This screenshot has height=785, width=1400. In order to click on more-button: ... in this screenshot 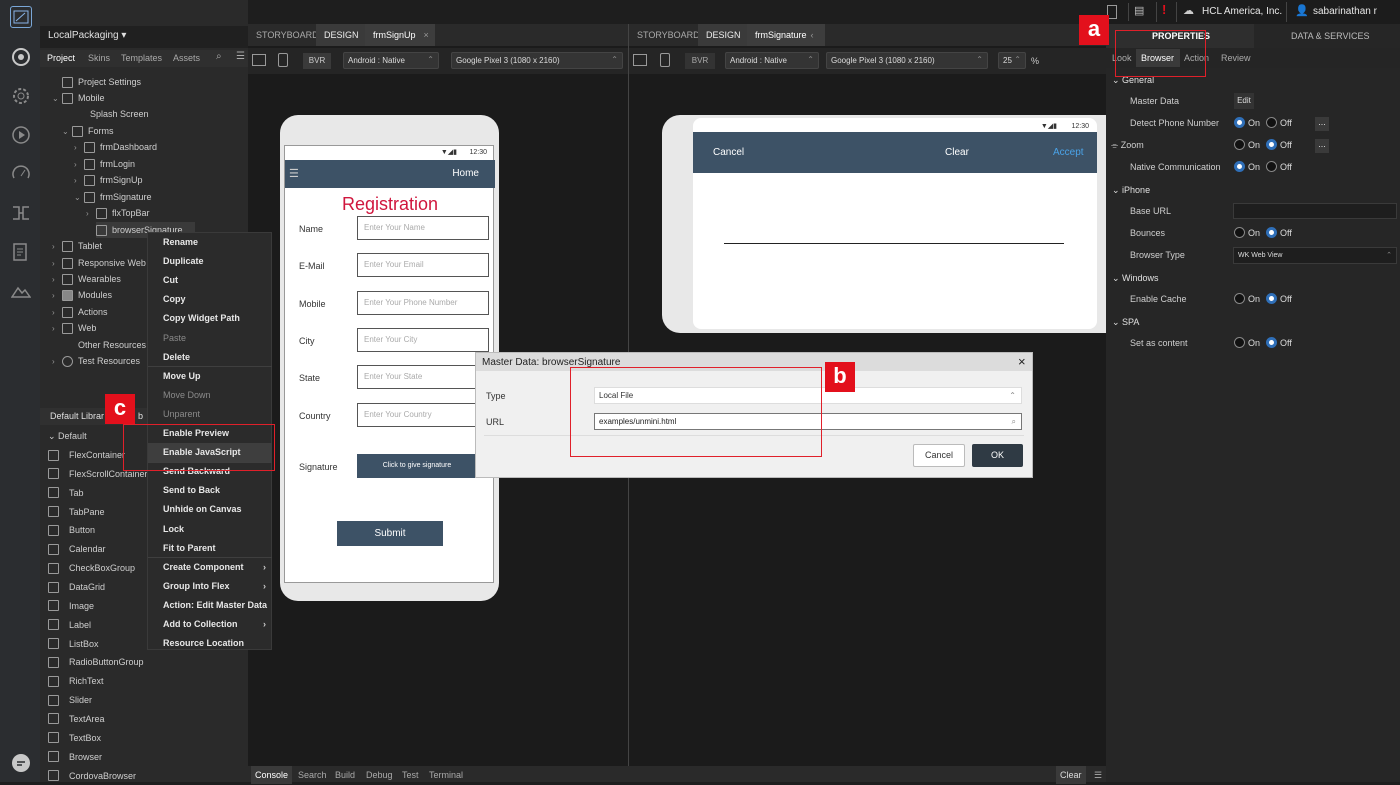, I will do `click(1322, 124)`.